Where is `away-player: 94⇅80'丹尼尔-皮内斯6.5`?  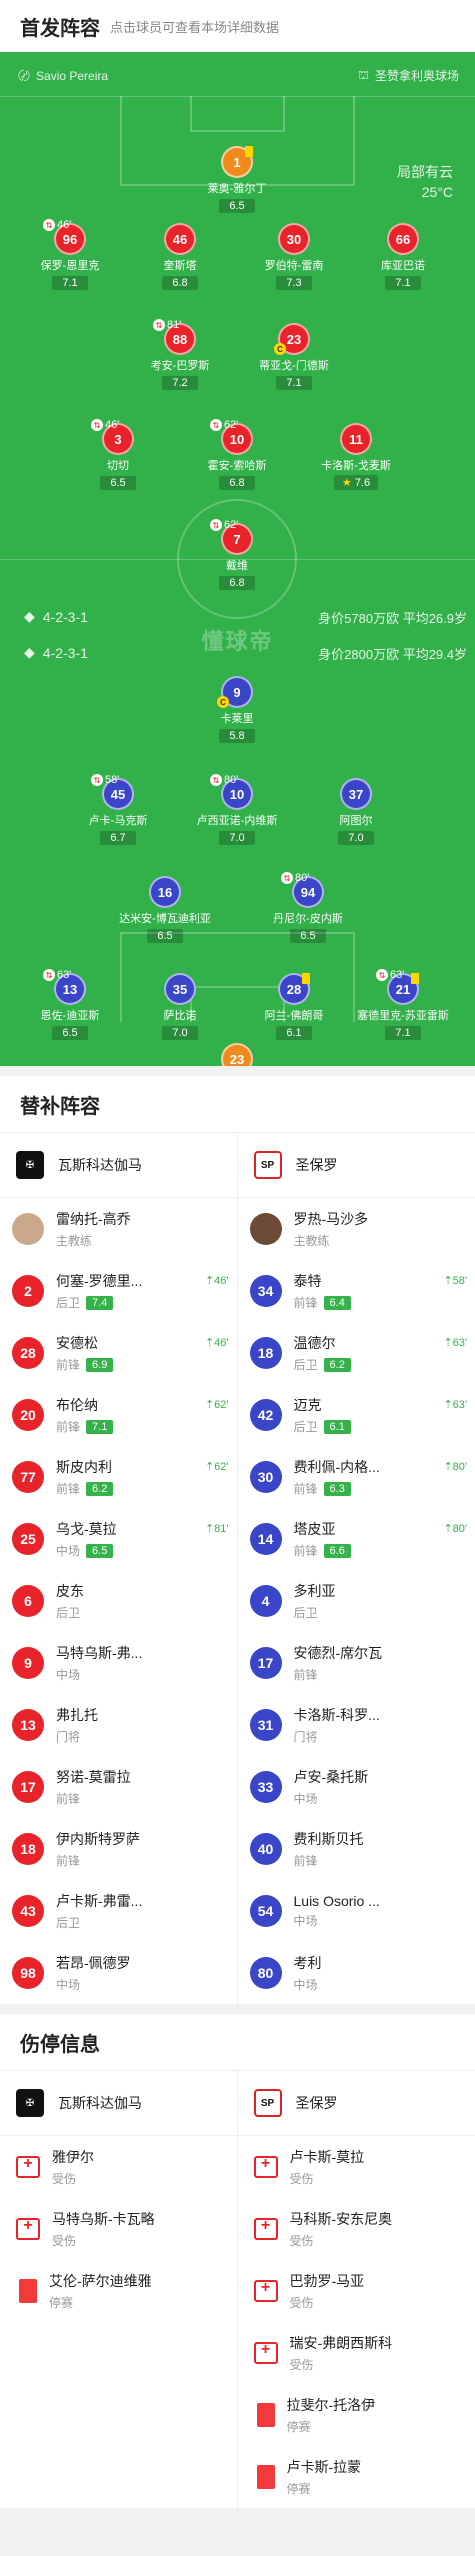 away-player: 94⇅80'丹尼尔-皮内斯6.5 is located at coordinates (308, 910).